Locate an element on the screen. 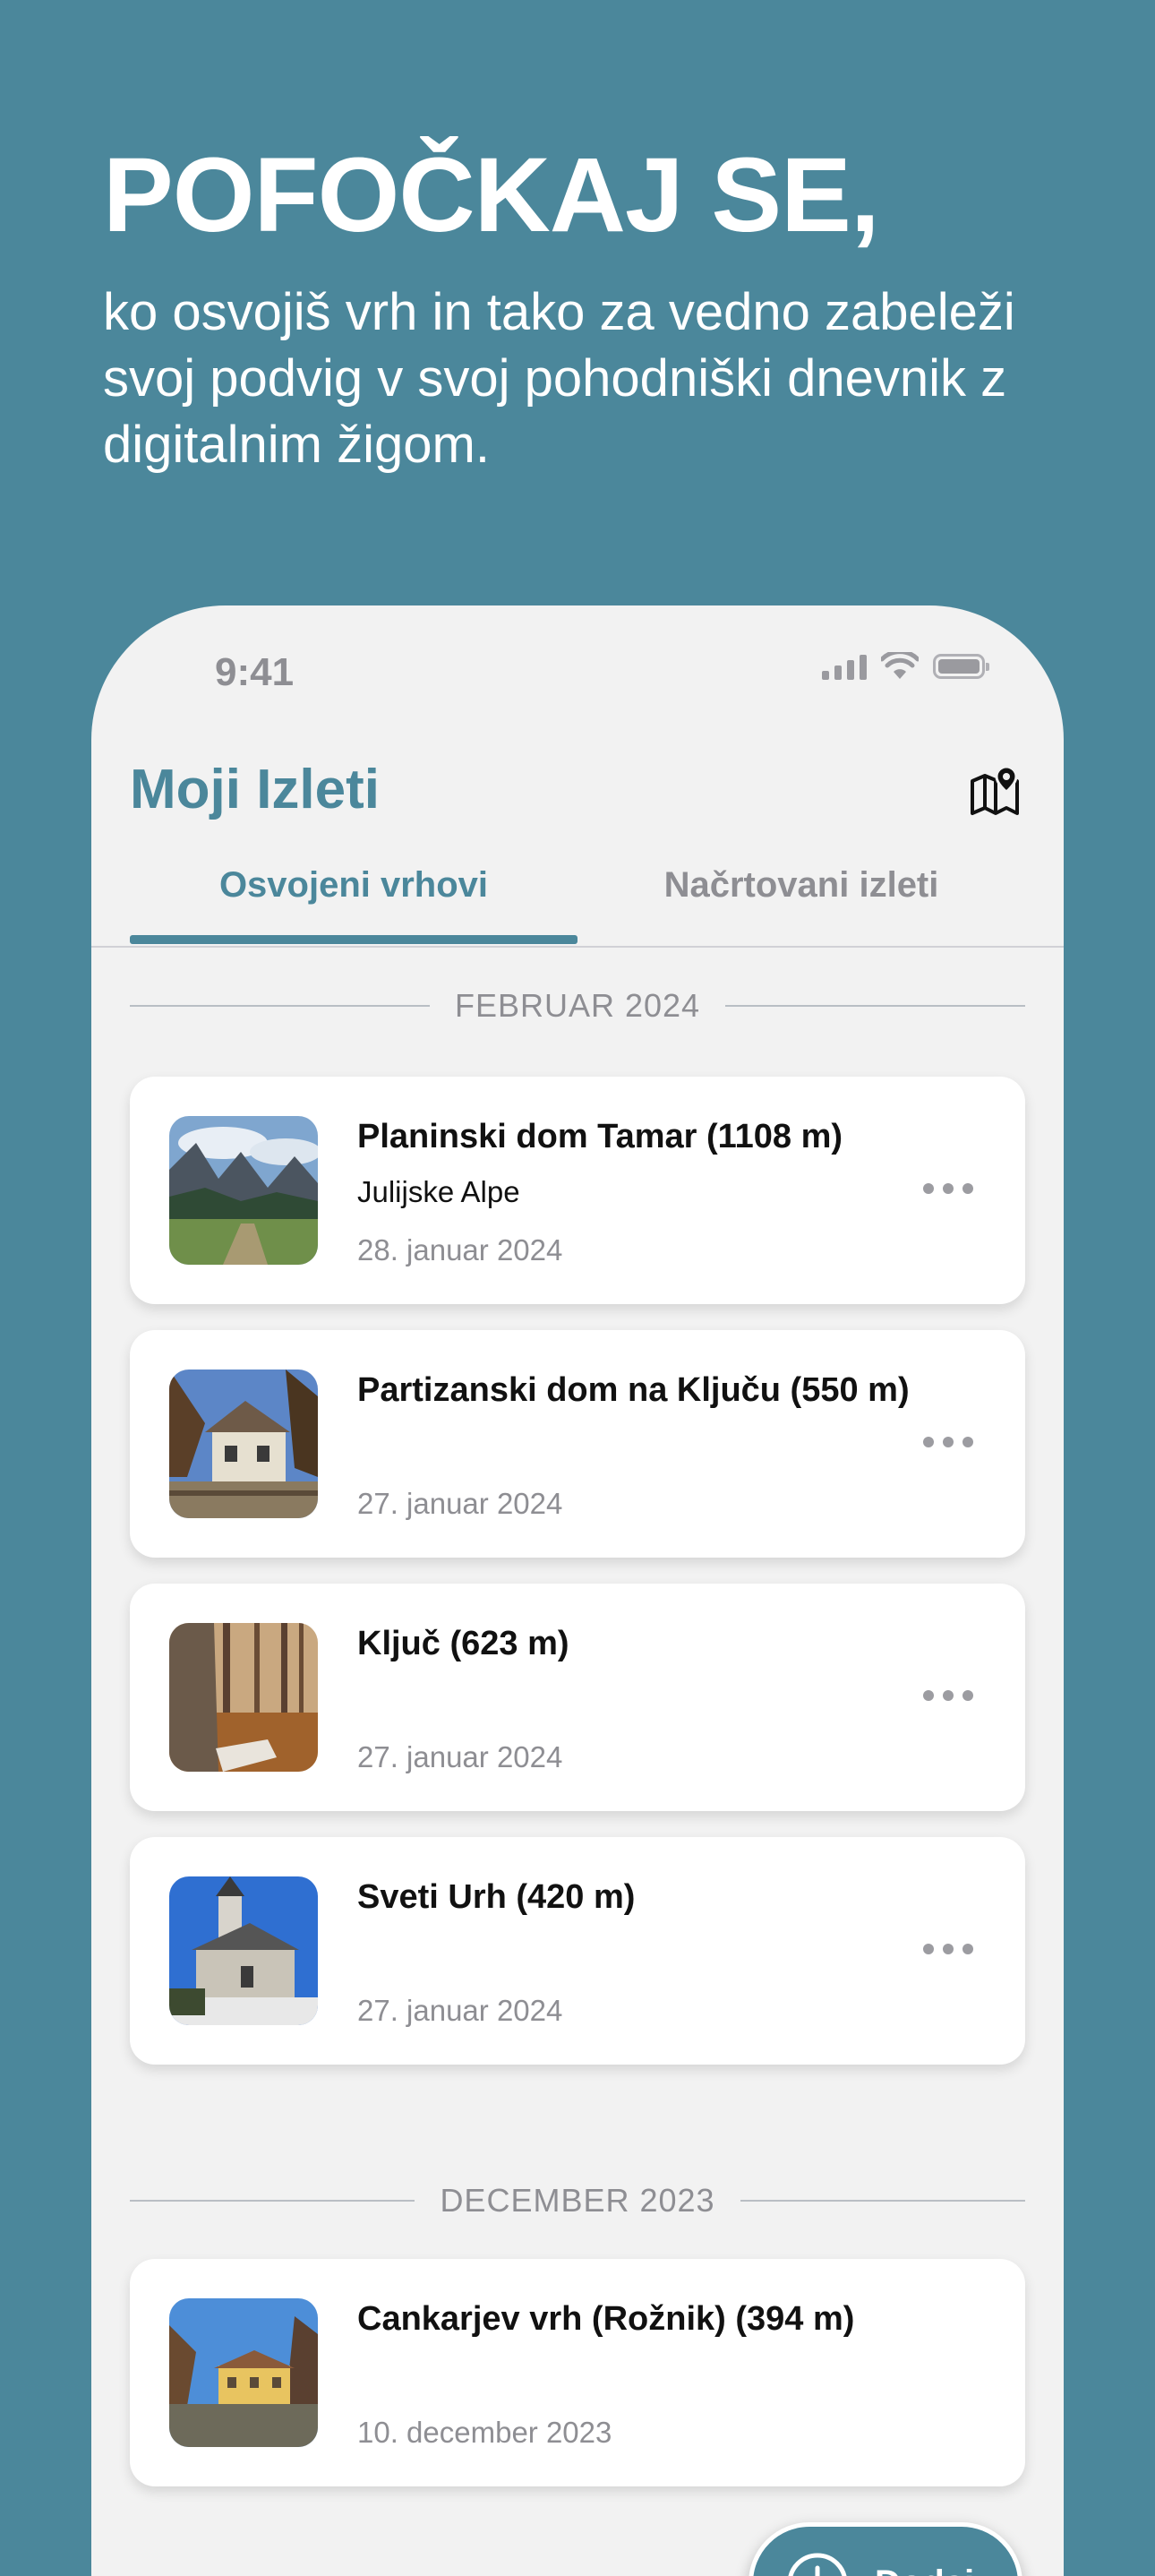 The image size is (1155, 2576). trip-title: Cankarjev vrh (Rožnik) (394 m) is located at coordinates (605, 2319).